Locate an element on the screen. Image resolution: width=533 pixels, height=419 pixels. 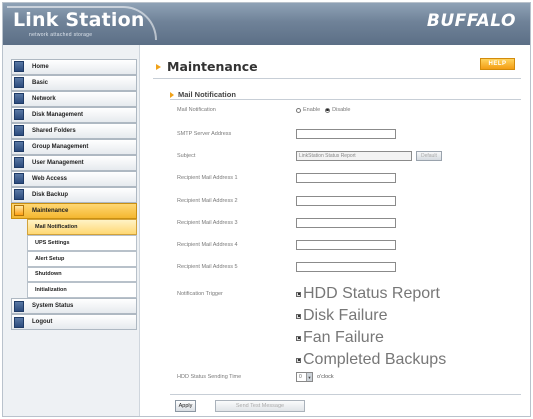
sidebar-subitem-alert-setup: Alert Setup is located at coordinates (82, 258).